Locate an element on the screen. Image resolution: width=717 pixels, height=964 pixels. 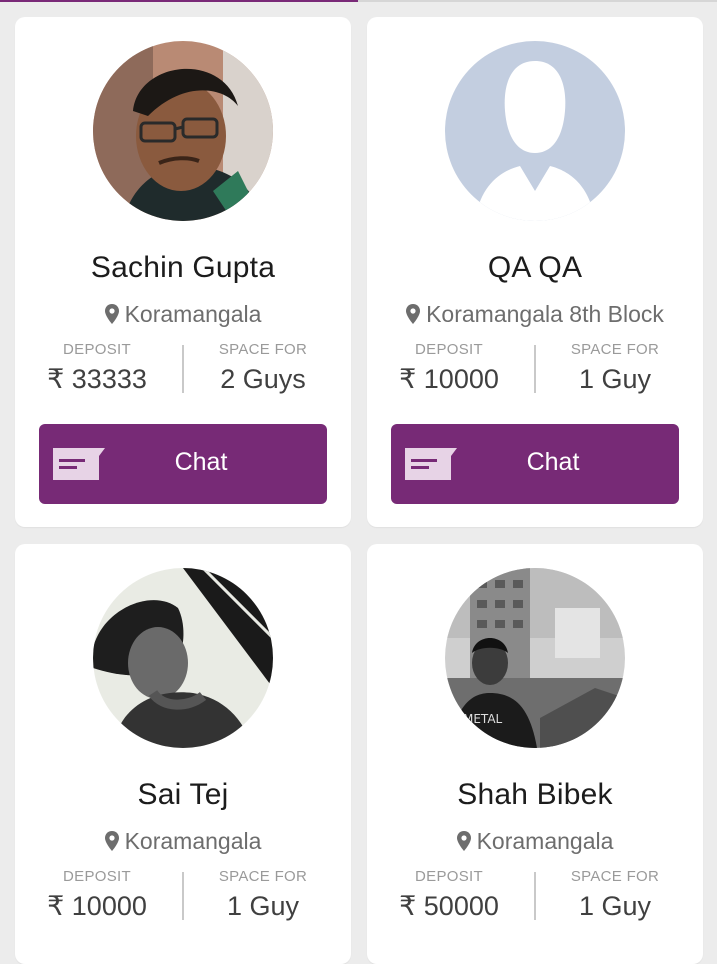
svg-text: METAL is located at coordinates (483, 719).